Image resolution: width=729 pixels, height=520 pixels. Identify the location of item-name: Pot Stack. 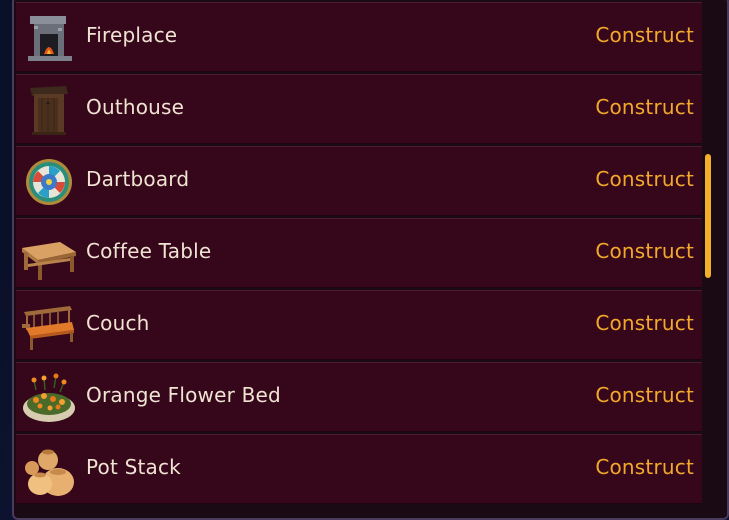
(133, 467).